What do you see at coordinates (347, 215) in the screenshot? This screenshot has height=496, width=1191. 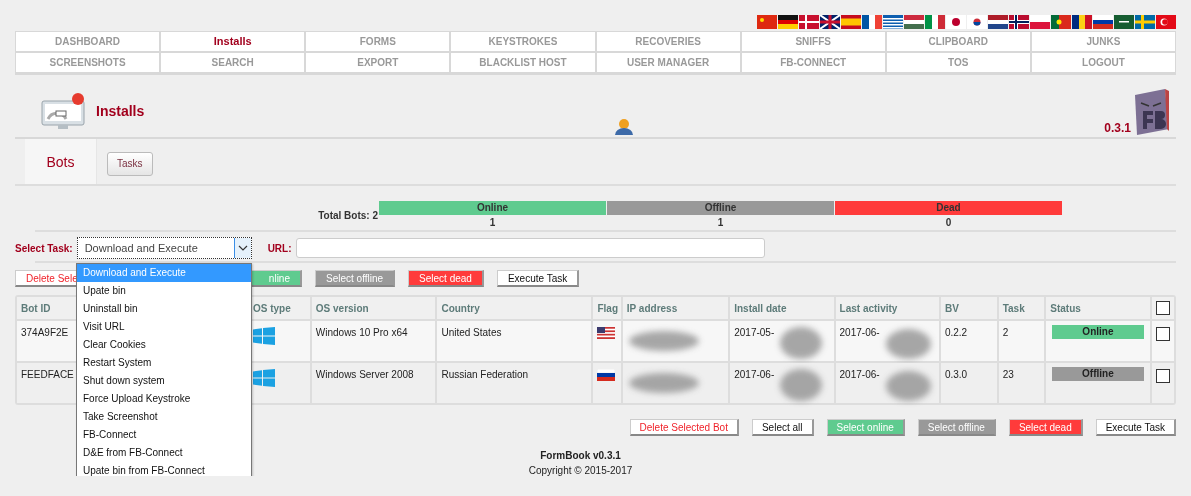 I see `total-bots-label: Total Bots: 2` at bounding box center [347, 215].